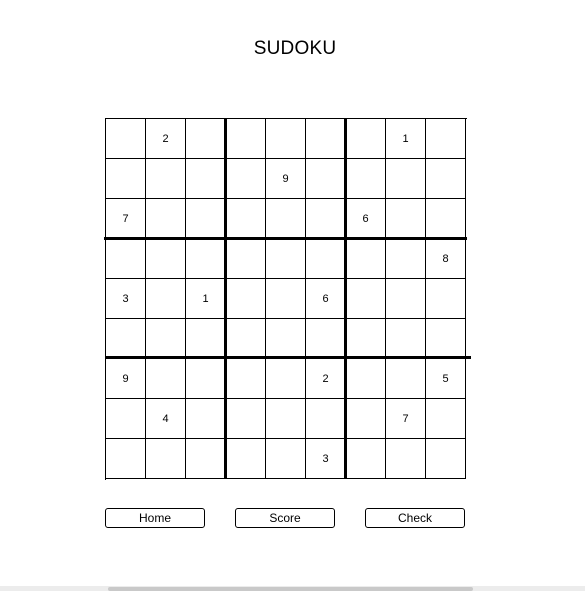 The height and width of the screenshot is (591, 585). What do you see at coordinates (285, 518) in the screenshot?
I see `score-button: Score` at bounding box center [285, 518].